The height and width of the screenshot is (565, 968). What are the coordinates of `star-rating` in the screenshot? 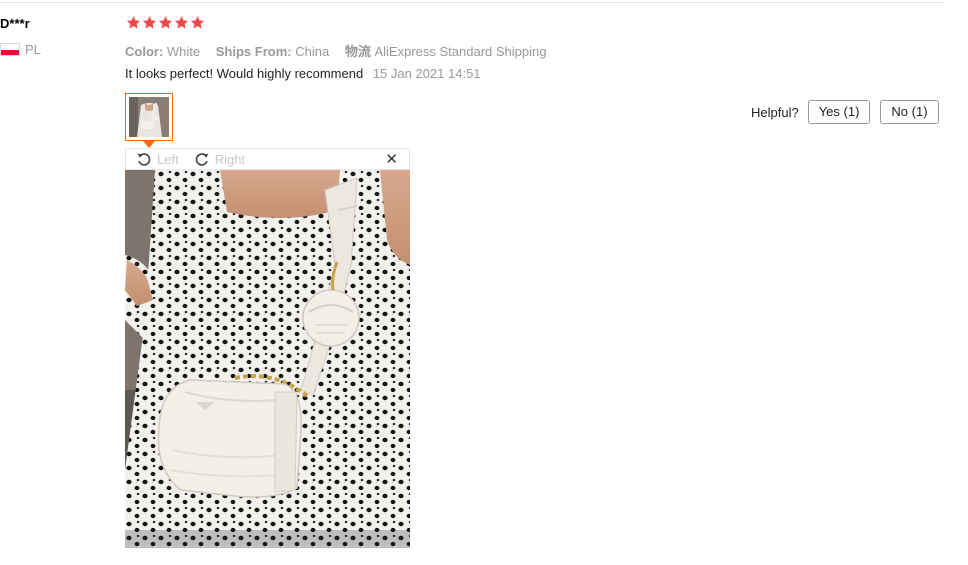 It's located at (165, 22).